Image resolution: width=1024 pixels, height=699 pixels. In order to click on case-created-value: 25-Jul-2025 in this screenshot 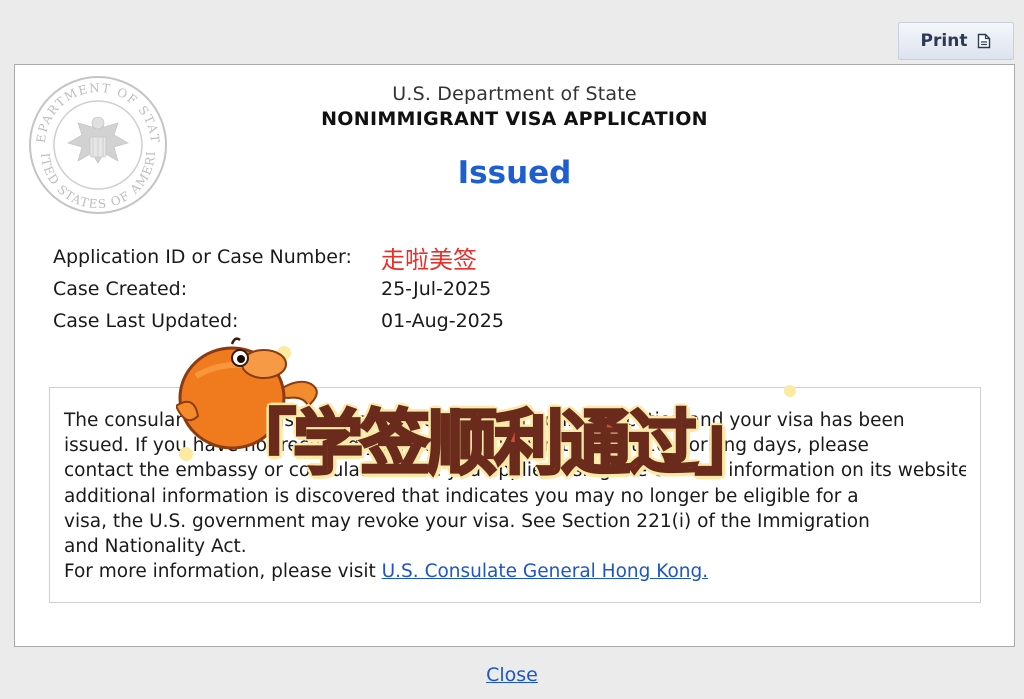, I will do `click(436, 289)`.